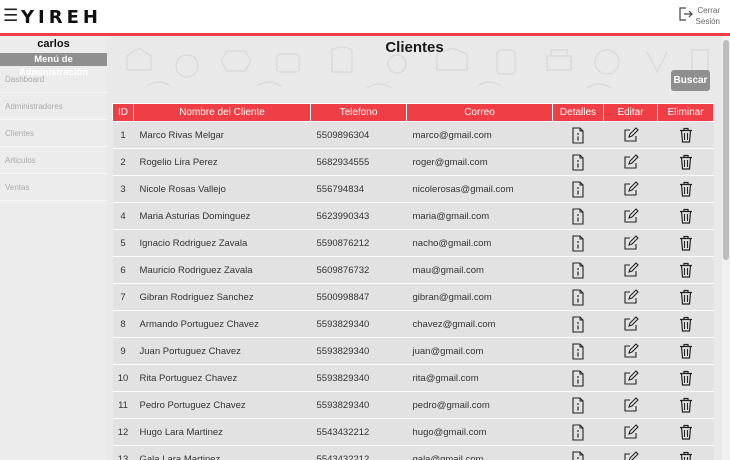  What do you see at coordinates (358, 297) in the screenshot?
I see `cell-phone: 5500998847` at bounding box center [358, 297].